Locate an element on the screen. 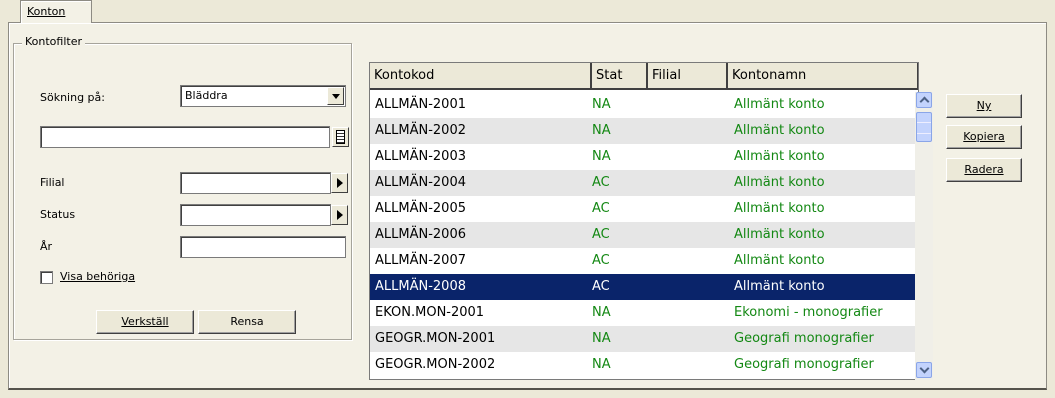 The height and width of the screenshot is (398, 1055). table-row: GEOGR.MON-2002 NA Geografi monografier is located at coordinates (644, 365).